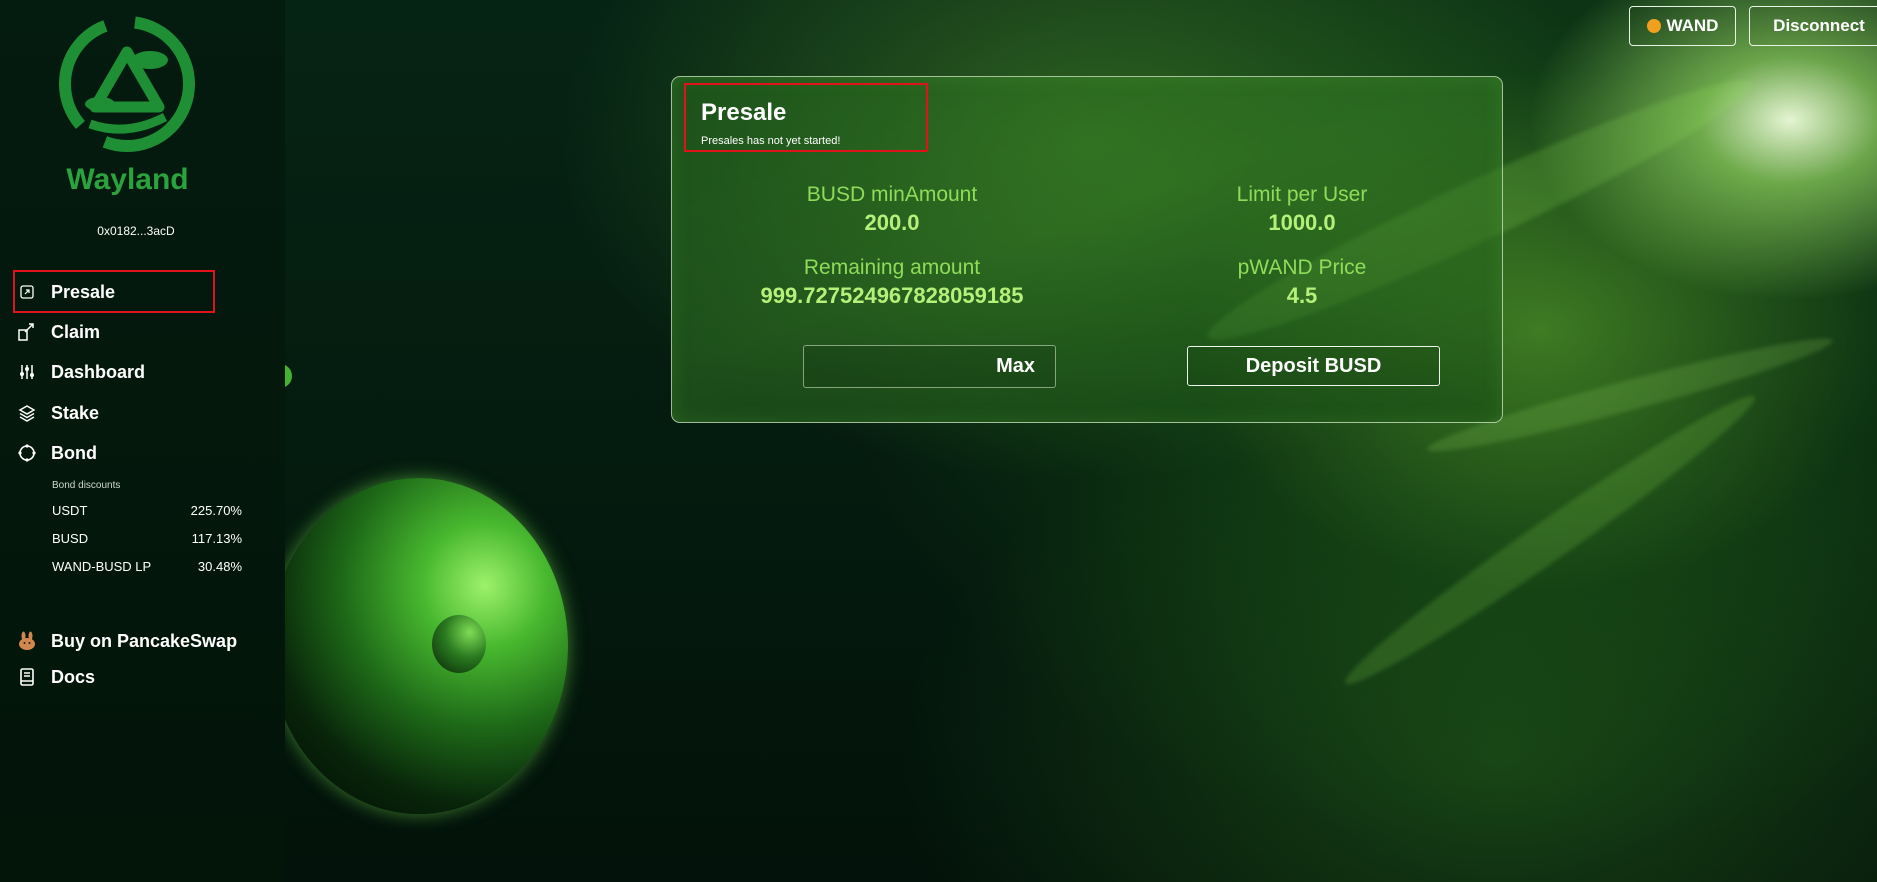 The height and width of the screenshot is (882, 1877). Describe the element at coordinates (75, 412) in the screenshot. I see `sidebar-item-label: Stake` at that location.